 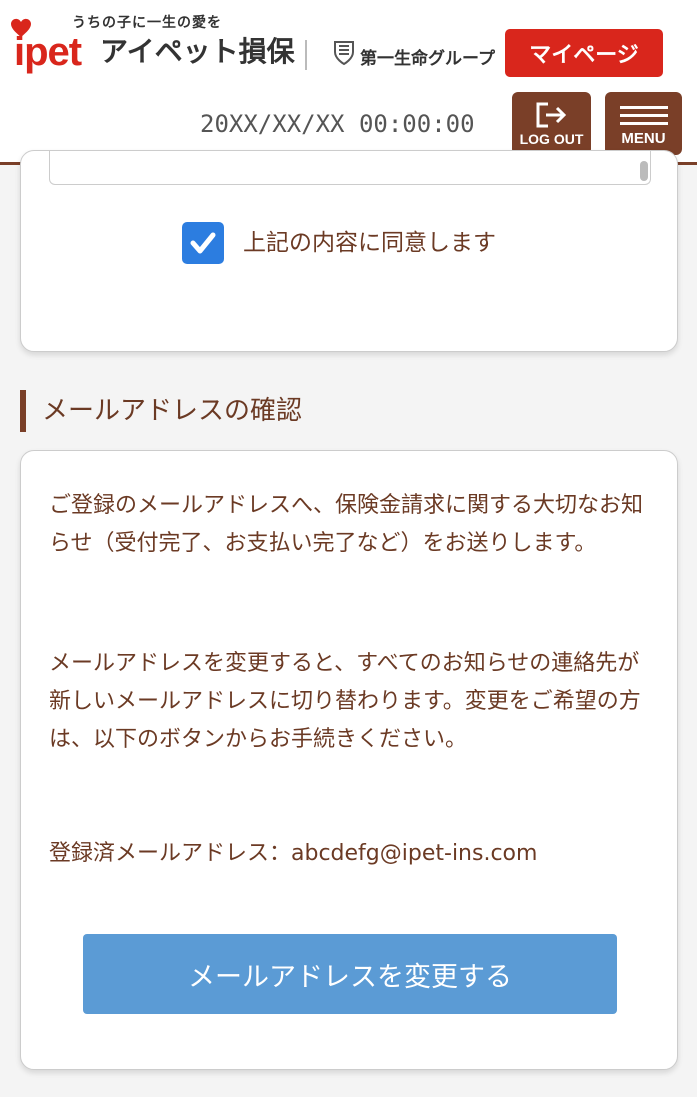 What do you see at coordinates (161, 411) in the screenshot?
I see `section-heading-email: メールアドレスの確認` at bounding box center [161, 411].